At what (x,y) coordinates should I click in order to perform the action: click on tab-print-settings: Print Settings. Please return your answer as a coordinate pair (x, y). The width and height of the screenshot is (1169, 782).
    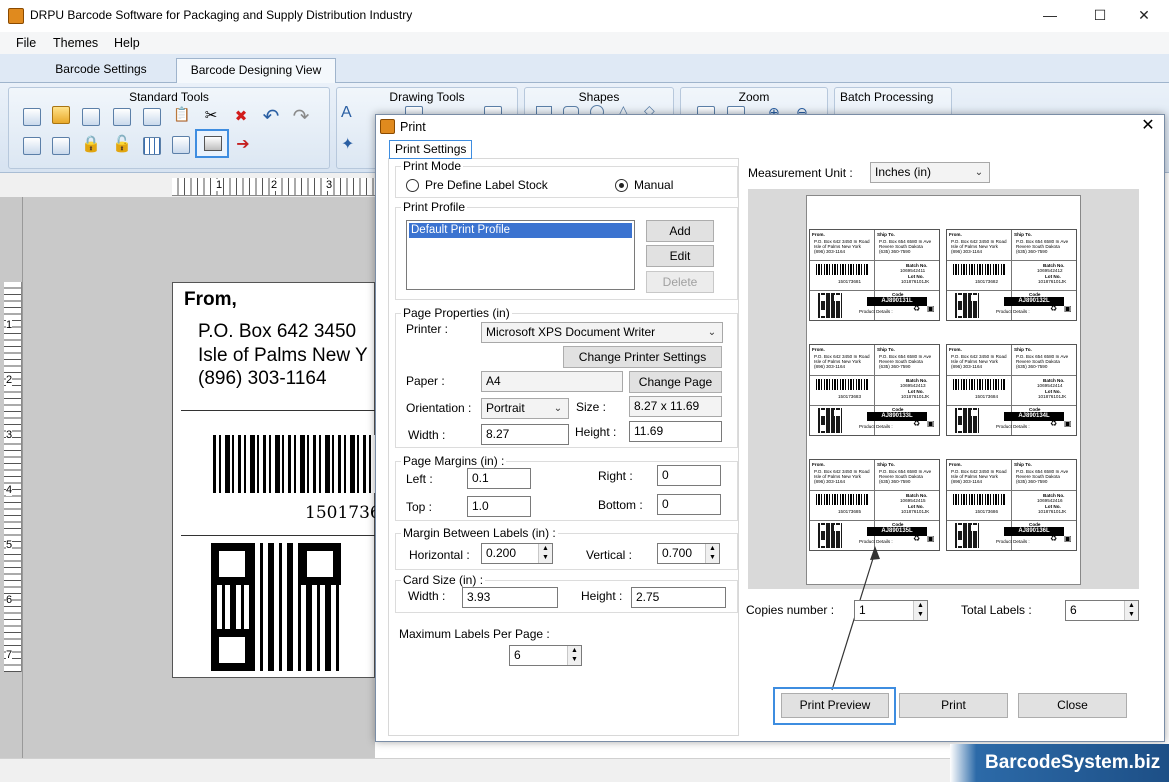
    Looking at the image, I should click on (431, 149).